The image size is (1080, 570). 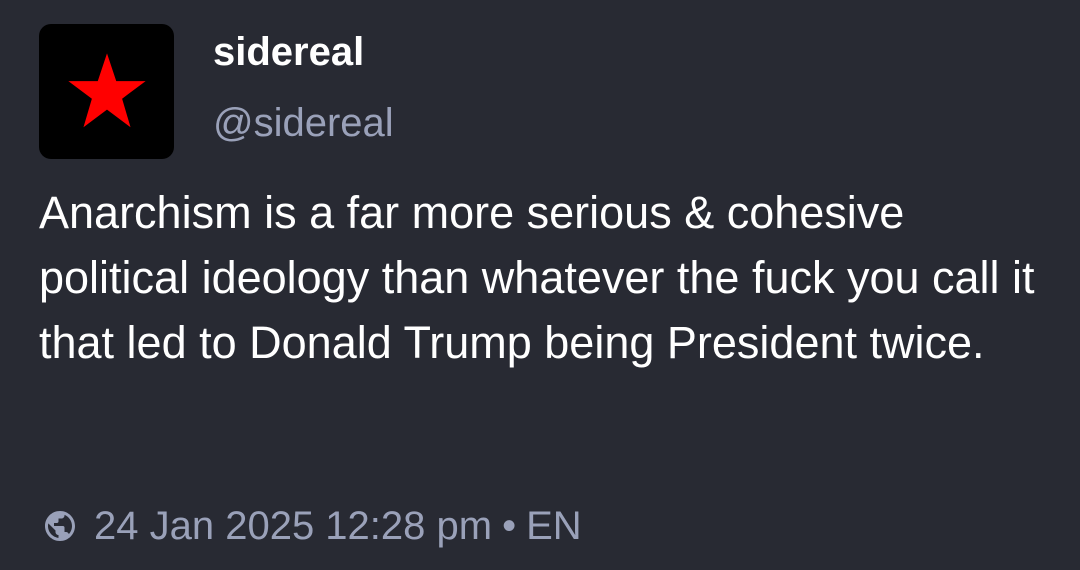 I want to click on author-handle: @sidereal, so click(x=303, y=123).